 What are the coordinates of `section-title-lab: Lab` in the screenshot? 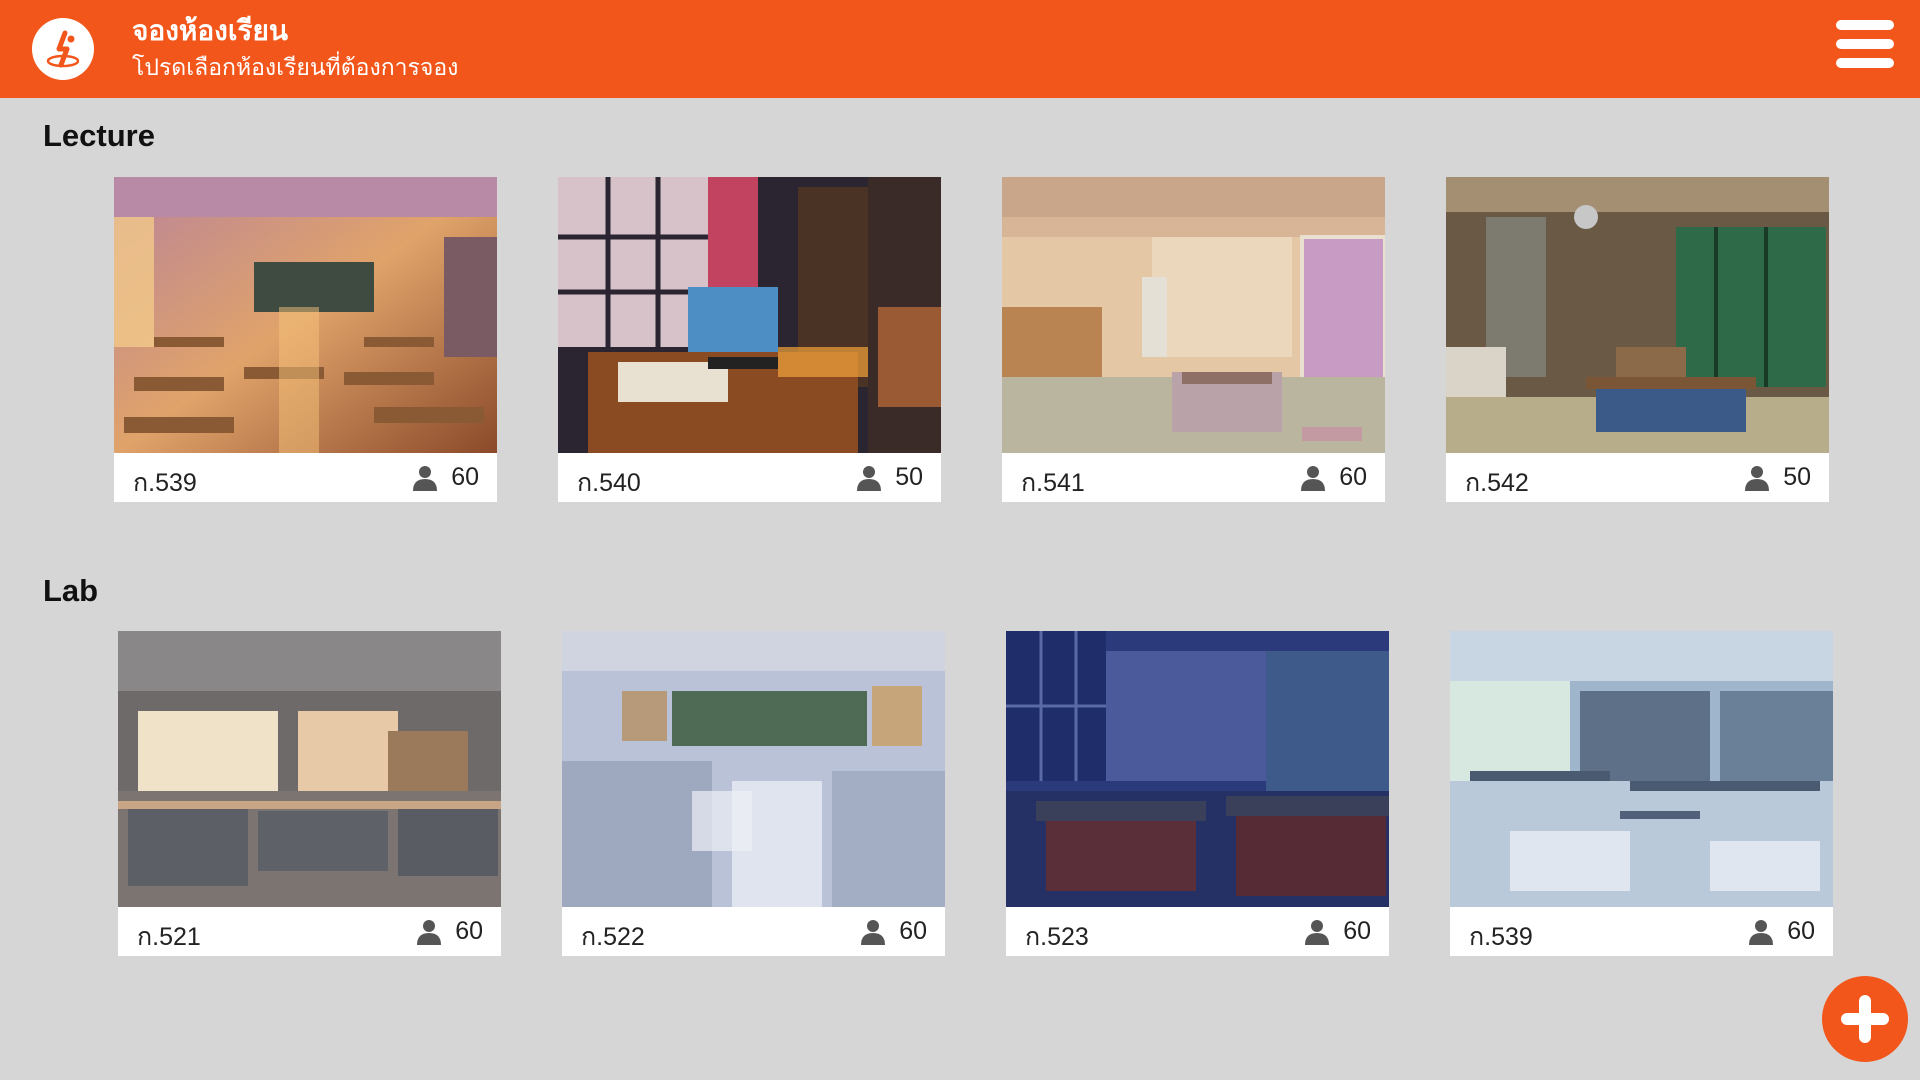 It's located at (71, 590).